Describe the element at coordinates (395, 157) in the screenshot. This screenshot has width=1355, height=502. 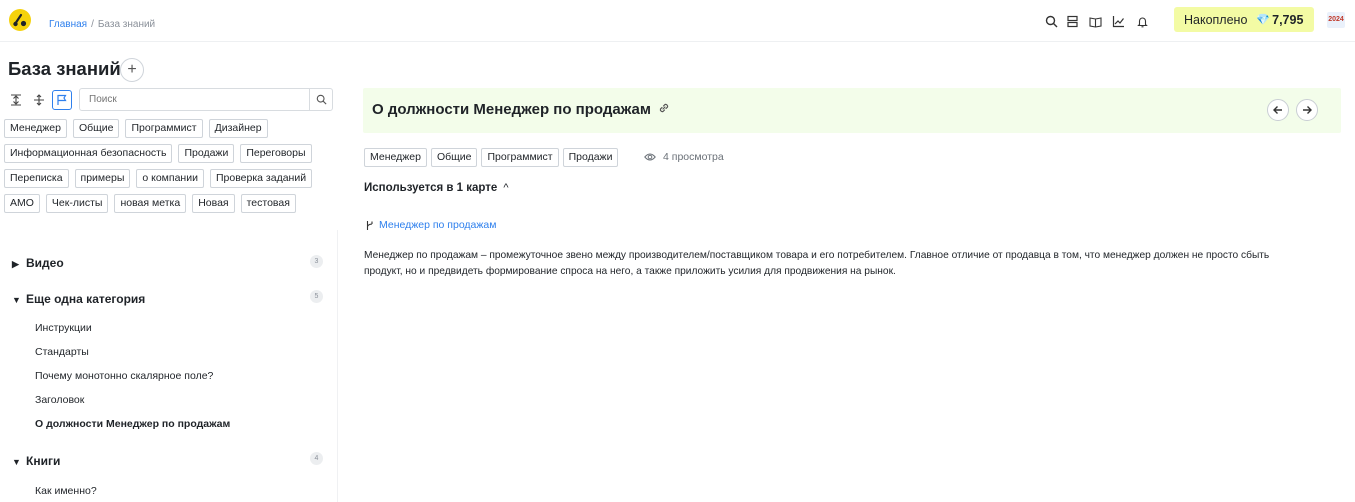
I see `document-tag: Менеджер` at that location.